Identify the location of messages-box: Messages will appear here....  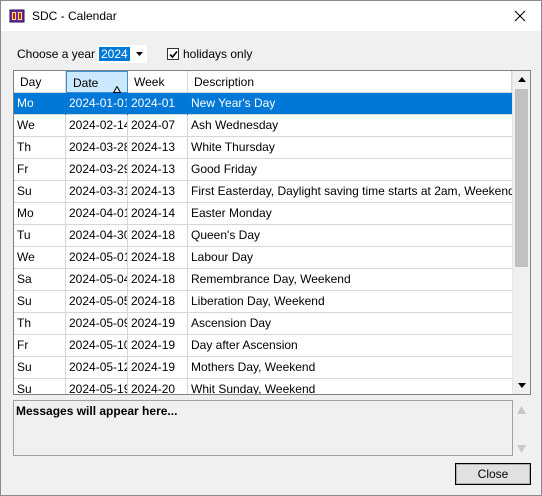
(263, 428).